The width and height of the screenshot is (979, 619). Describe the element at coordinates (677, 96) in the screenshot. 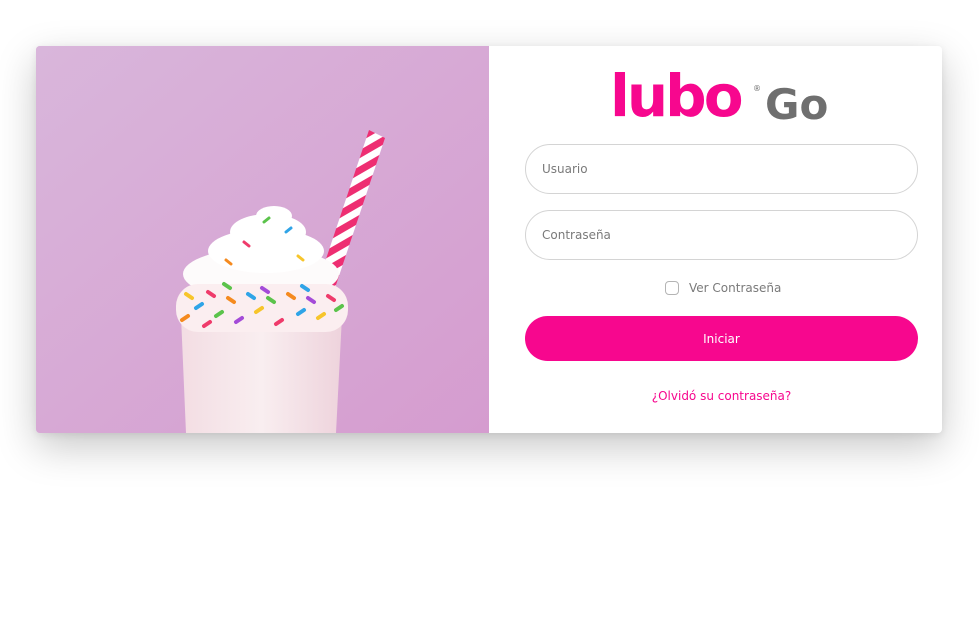

I see `logo-wordmark: lubo` at that location.